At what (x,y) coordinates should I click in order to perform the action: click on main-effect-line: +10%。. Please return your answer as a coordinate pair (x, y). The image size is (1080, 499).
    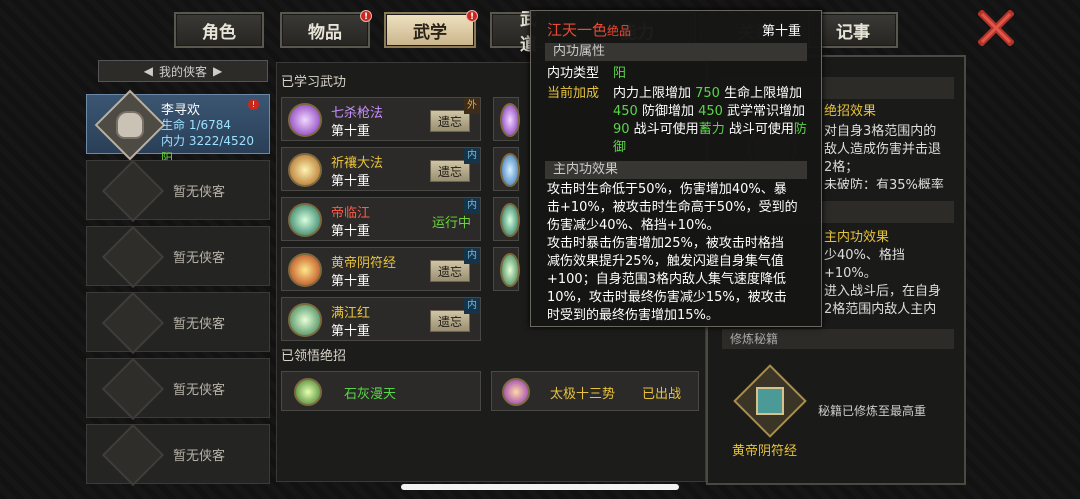
    Looking at the image, I should click on (850, 273).